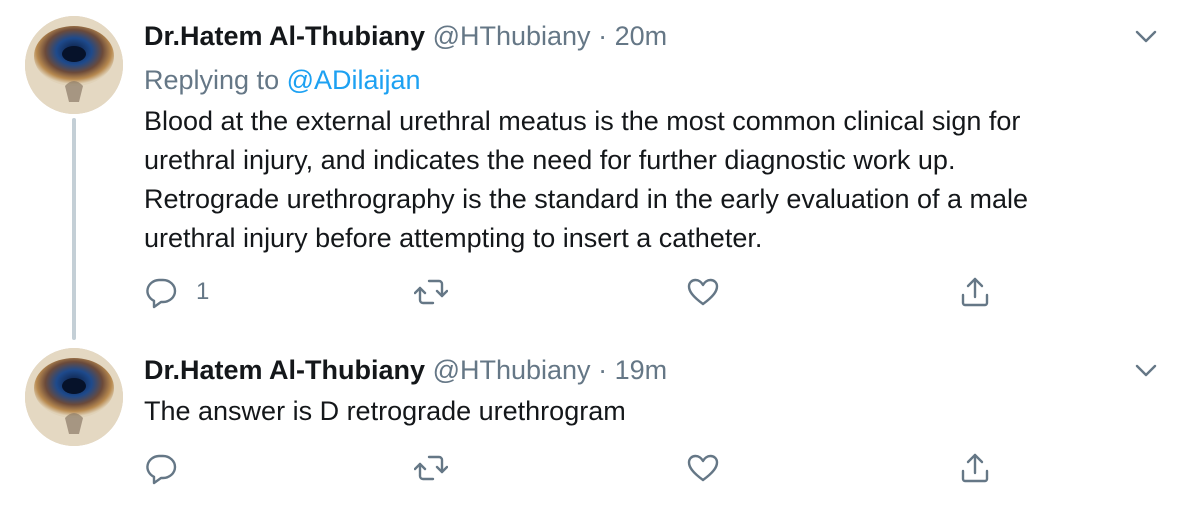 The height and width of the screenshot is (506, 1190). I want to click on tweet-text: The answer is D retrograde urethrogram, so click(654, 411).